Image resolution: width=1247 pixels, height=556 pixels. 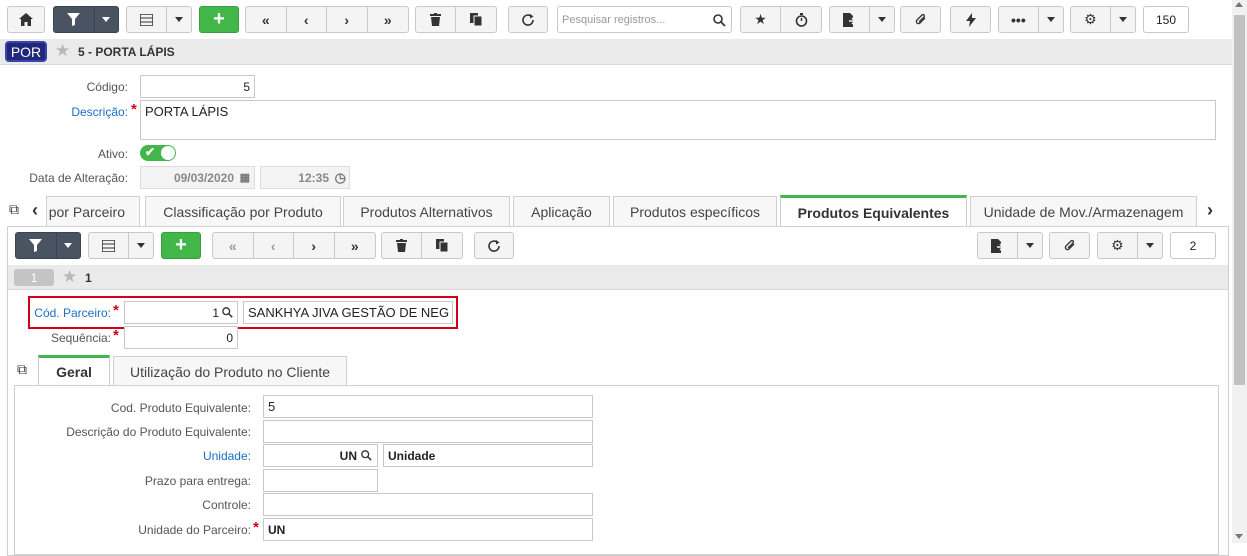 I want to click on reports-button-group, so click(x=862, y=19).